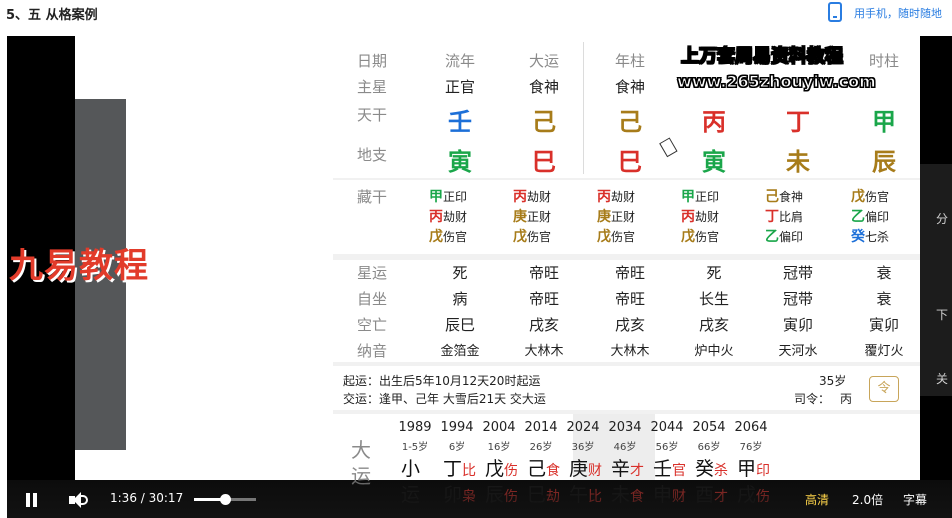 This screenshot has height=518, width=952. Describe the element at coordinates (520, 217) in the screenshot. I see `hidden-stem-char: 庚` at that location.